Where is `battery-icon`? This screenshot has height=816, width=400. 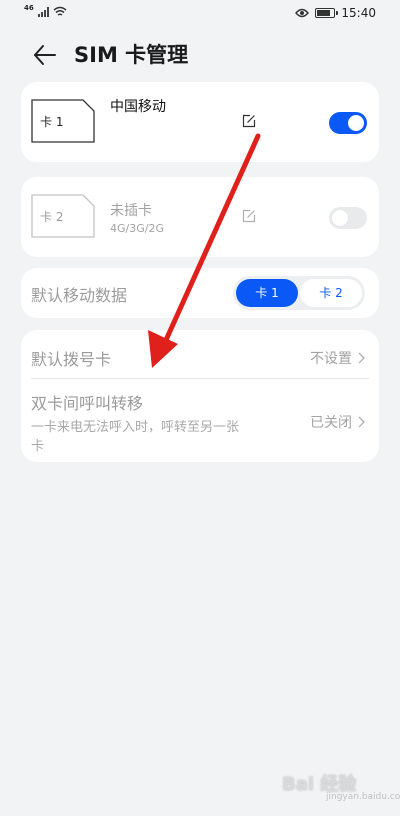 battery-icon is located at coordinates (327, 13).